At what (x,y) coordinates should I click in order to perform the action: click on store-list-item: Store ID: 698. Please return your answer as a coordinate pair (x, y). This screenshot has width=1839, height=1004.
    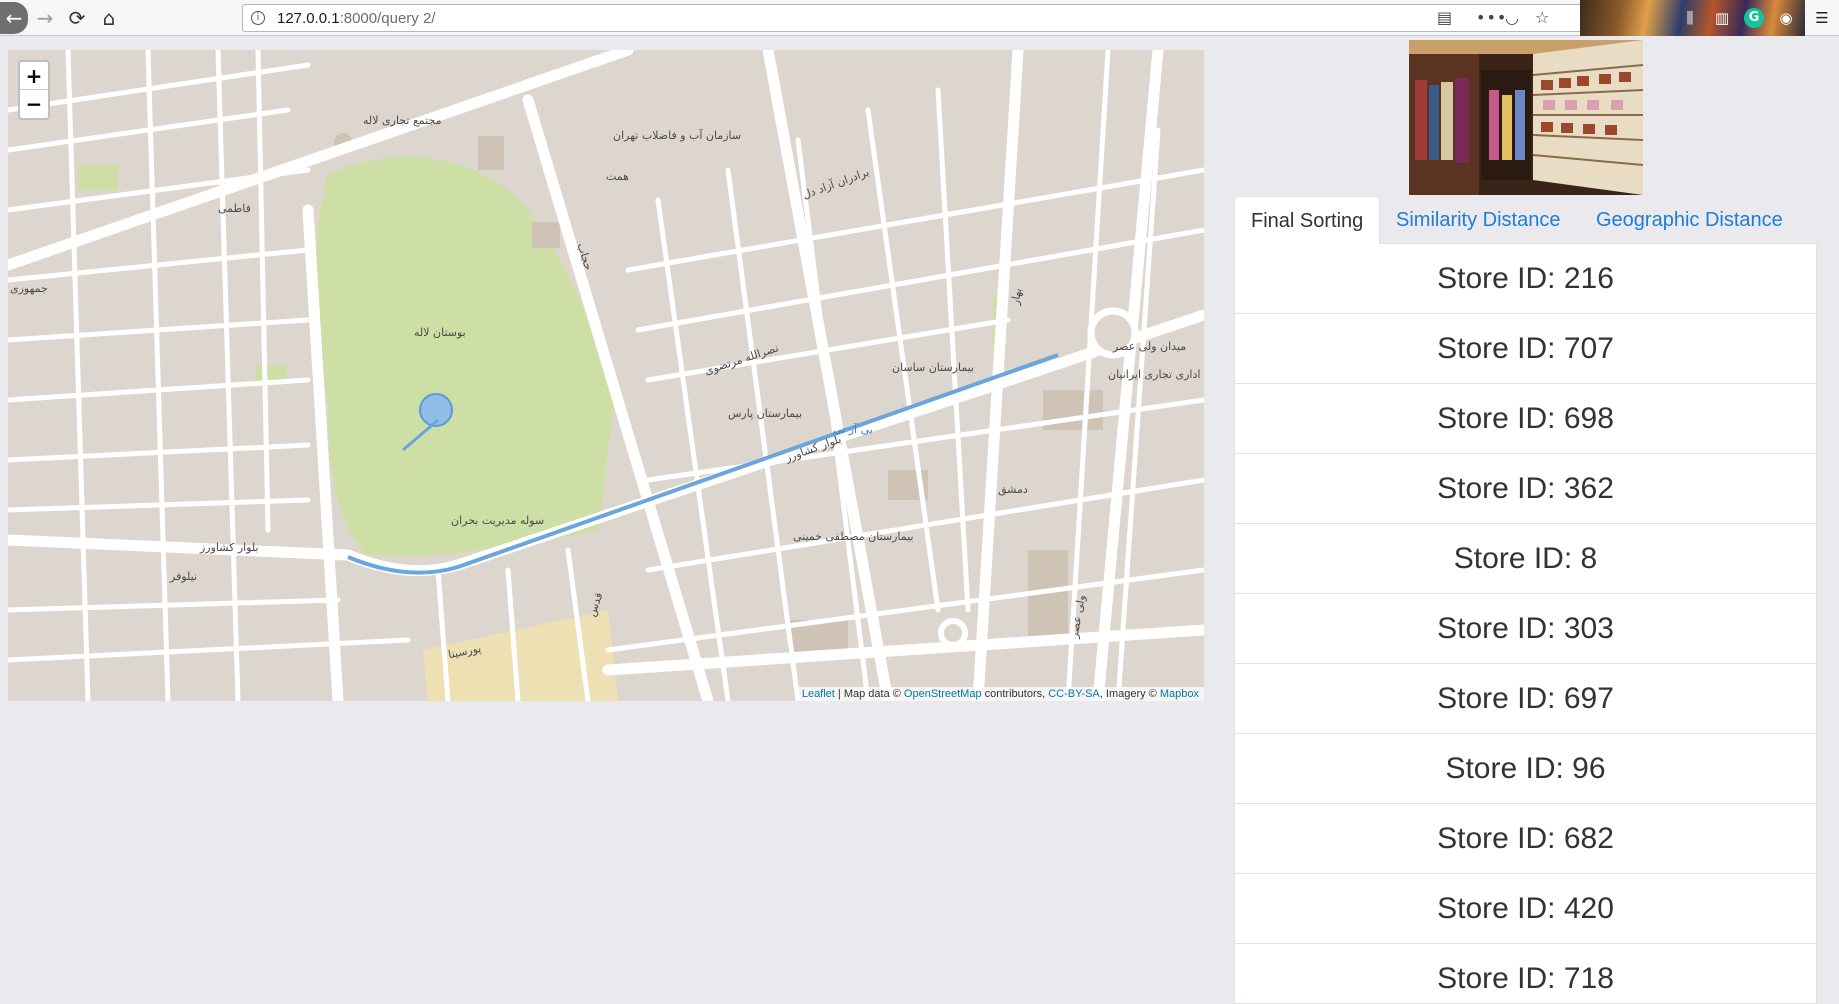
    Looking at the image, I should click on (1525, 419).